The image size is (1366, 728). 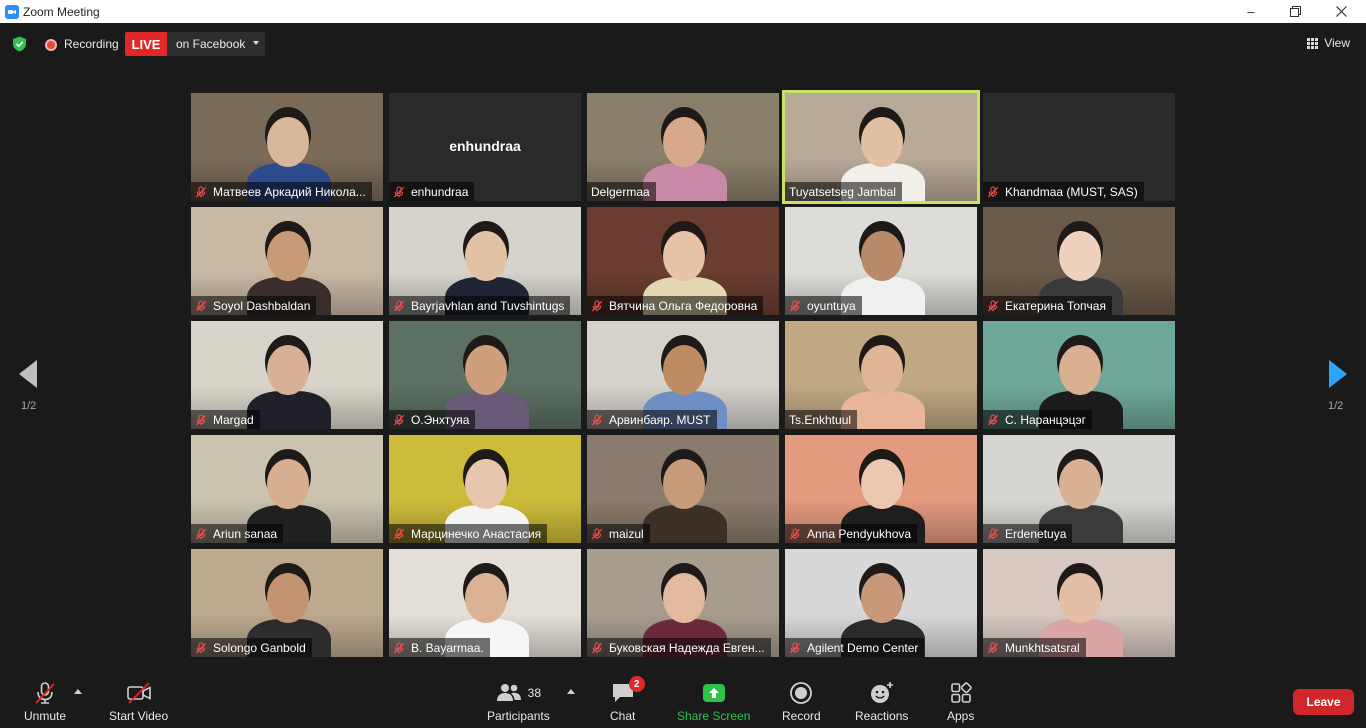 I want to click on participant-tile: Tuyatsetseg Jambal, so click(x=881, y=147).